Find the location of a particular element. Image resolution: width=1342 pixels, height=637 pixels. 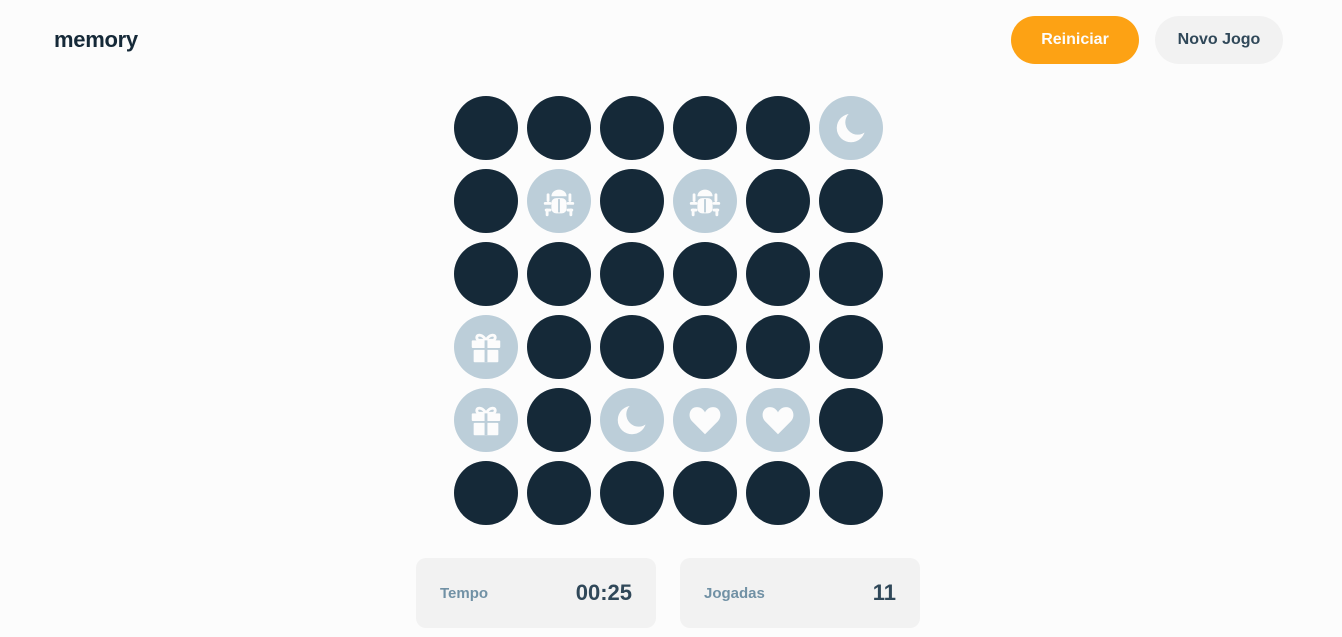

new-game-button: Novo Jogo is located at coordinates (1219, 40).